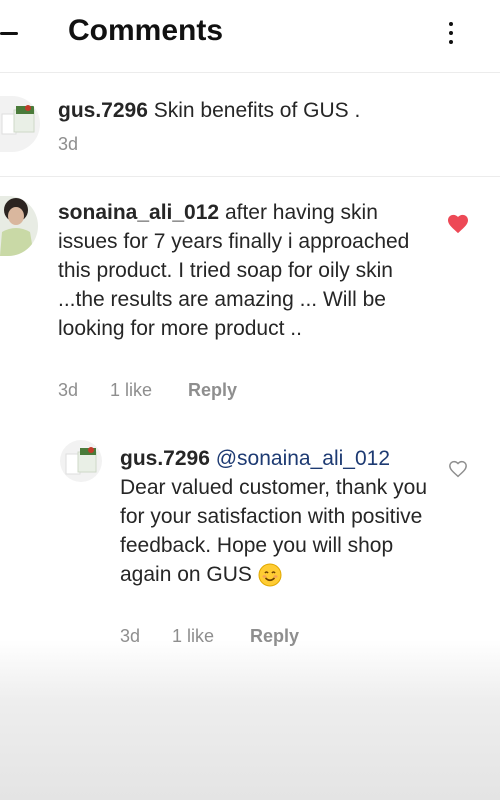  What do you see at coordinates (130, 636) in the screenshot?
I see `reply-timestamp: 3d` at bounding box center [130, 636].